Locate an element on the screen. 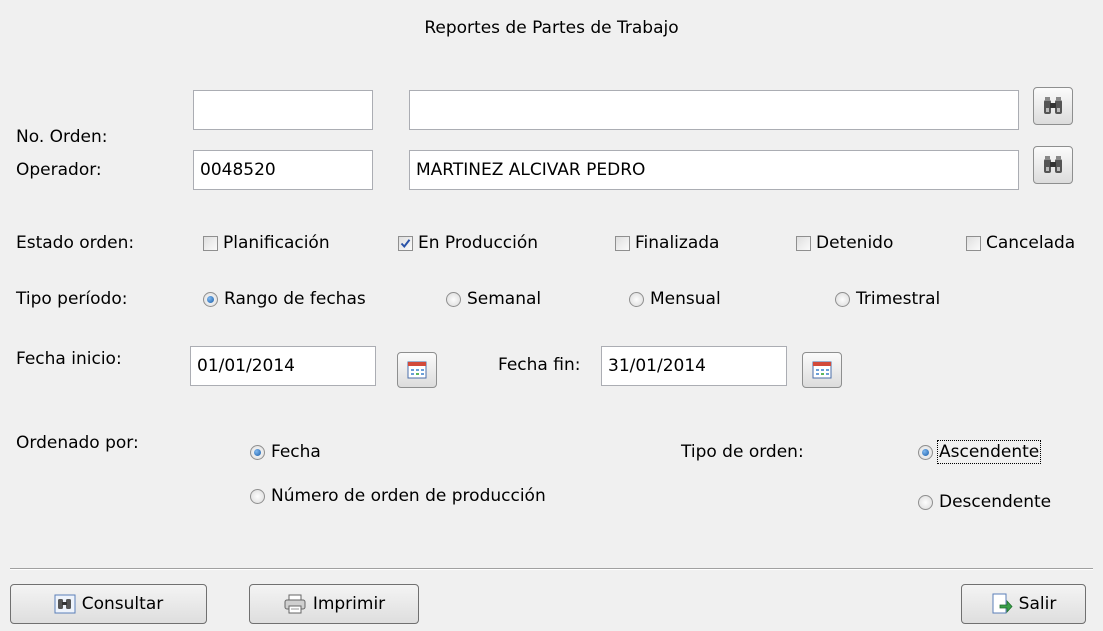 This screenshot has width=1103, height=631. checkbox-planificacion: Planificación is located at coordinates (266, 243).